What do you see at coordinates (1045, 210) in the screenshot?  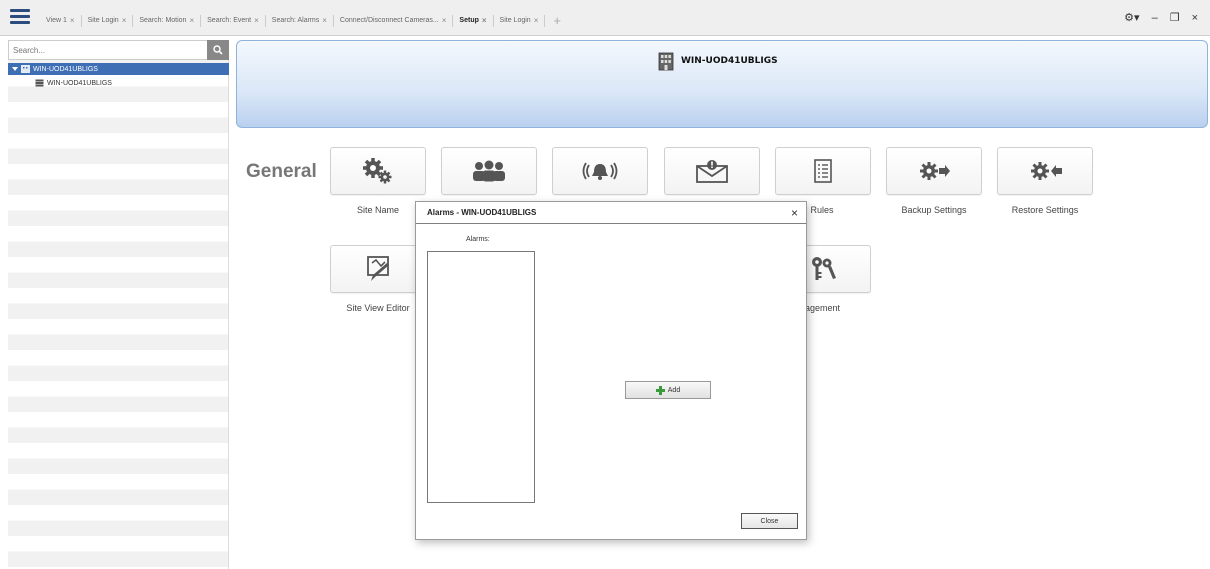 I see `restore-settings-tile-label: Restore Settings` at bounding box center [1045, 210].